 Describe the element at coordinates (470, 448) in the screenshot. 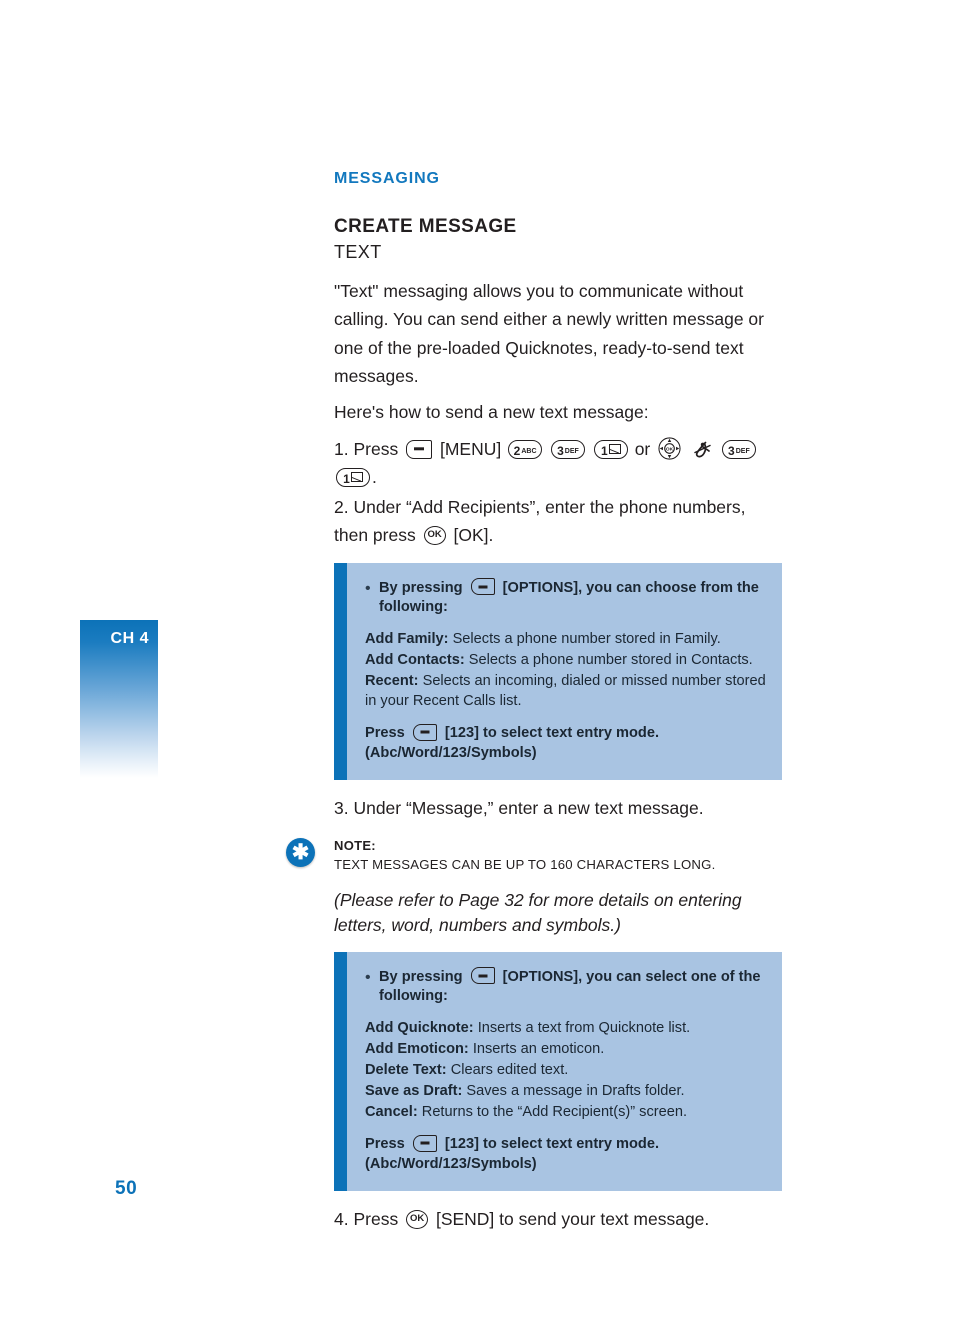

I see `step-1-menu-label: [MENU]` at that location.